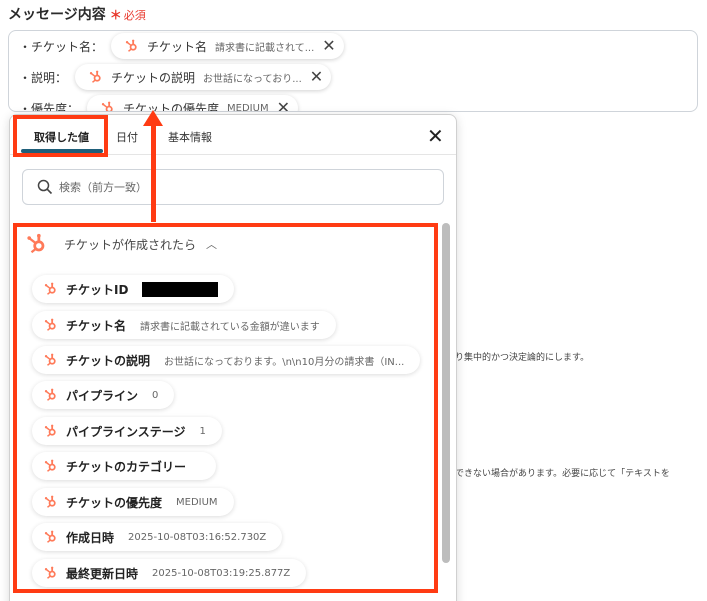 The width and height of the screenshot is (707, 601). I want to click on tab-date: 日付, so click(127, 137).